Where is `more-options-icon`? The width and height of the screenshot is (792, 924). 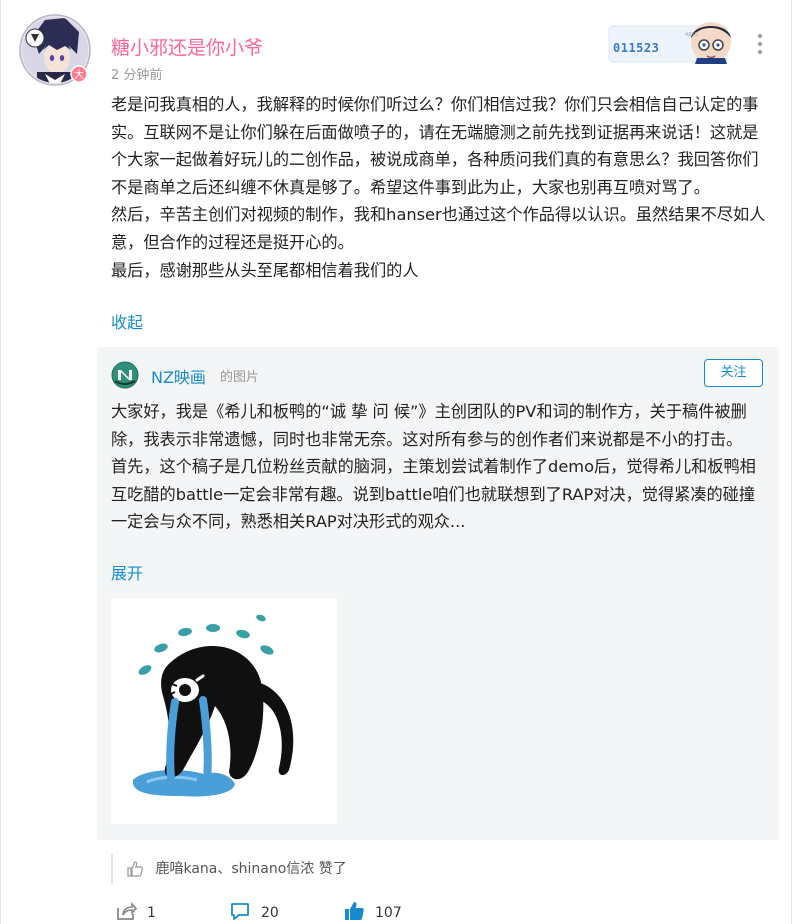
more-options-icon is located at coordinates (760, 46).